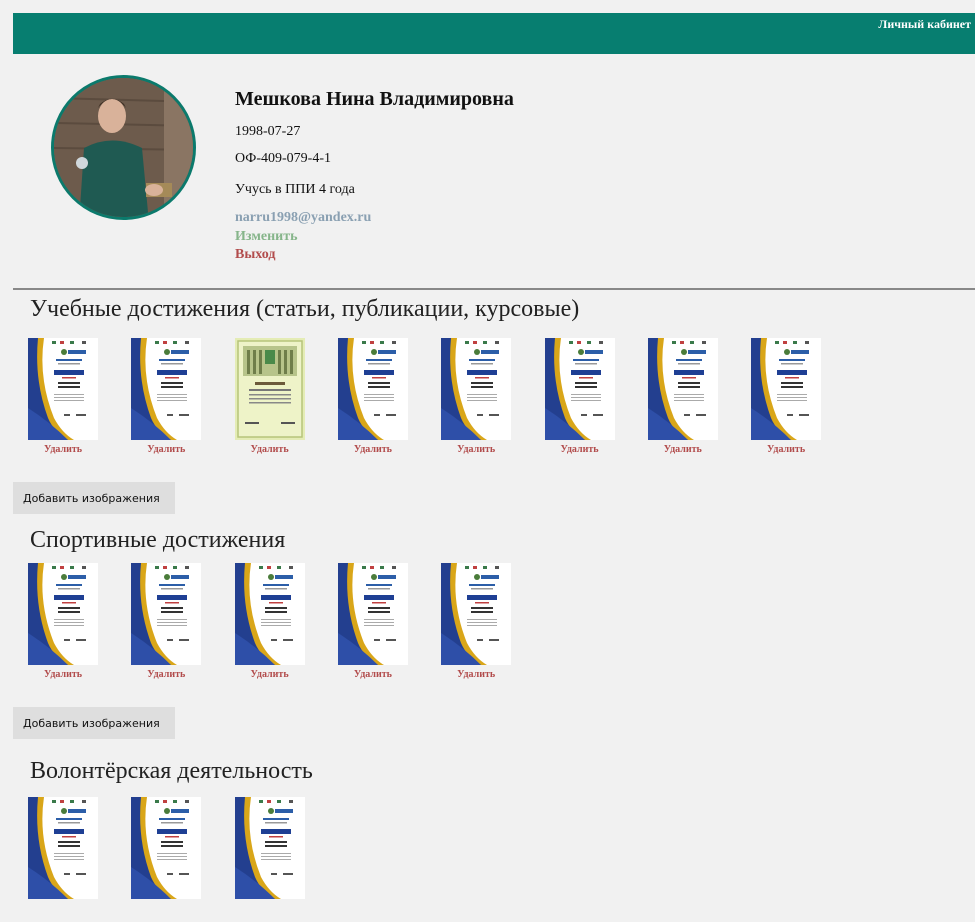 The height and width of the screenshot is (922, 975). I want to click on personal-cabinet-link: Личный кабинет, so click(924, 24).